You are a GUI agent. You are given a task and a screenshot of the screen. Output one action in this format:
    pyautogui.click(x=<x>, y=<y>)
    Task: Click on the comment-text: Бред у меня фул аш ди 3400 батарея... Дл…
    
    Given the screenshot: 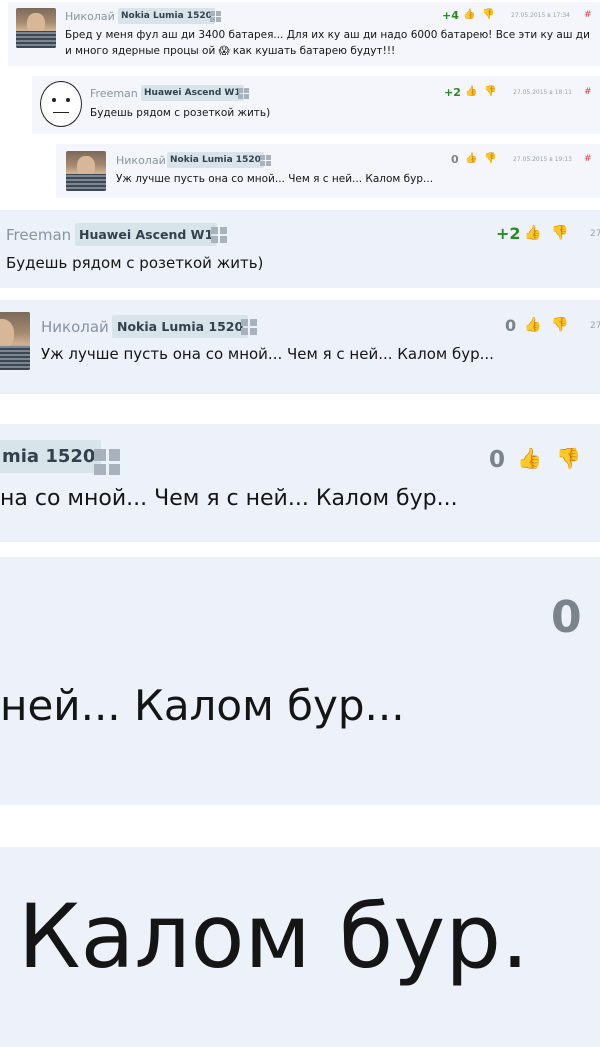 What is the action you would take?
    pyautogui.click(x=327, y=35)
    